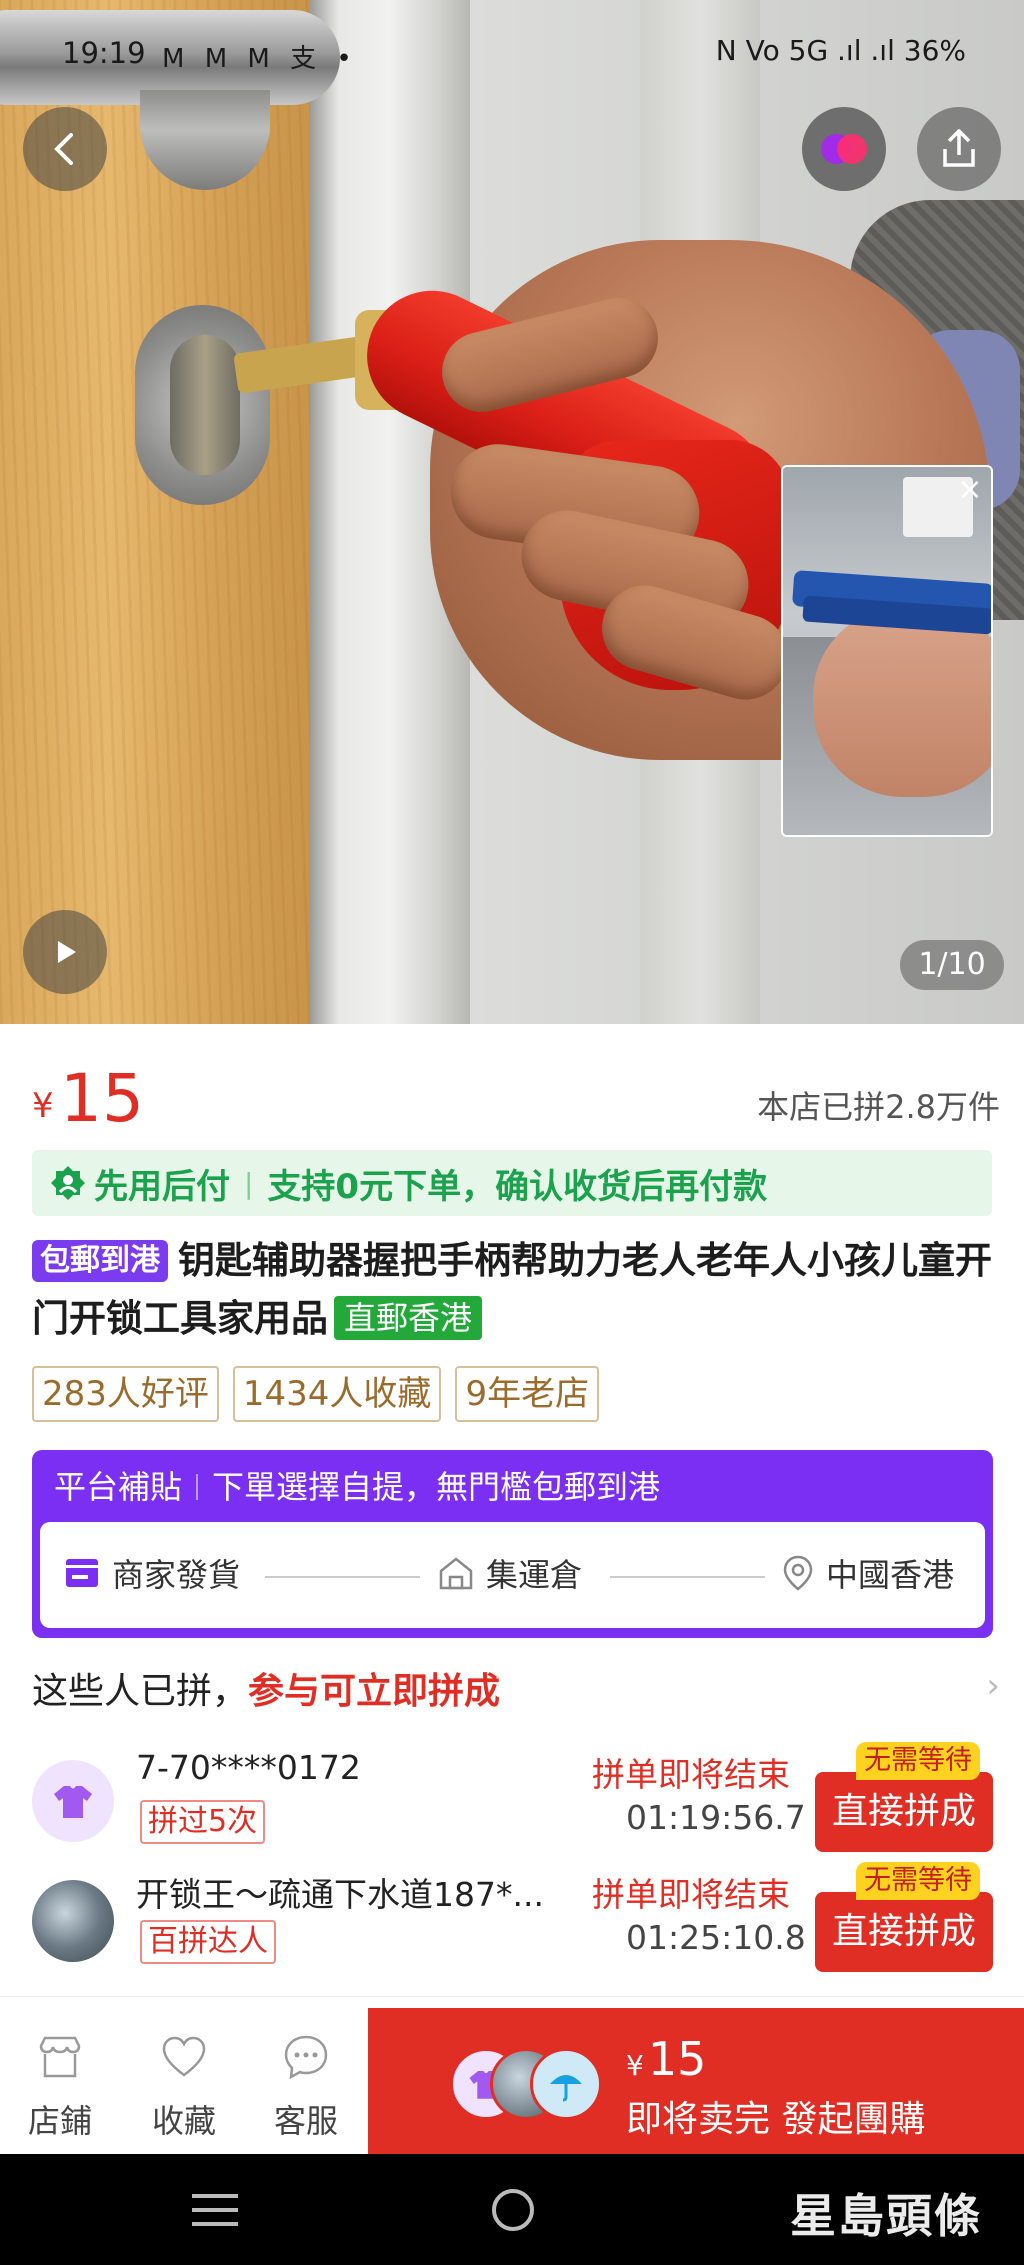  Describe the element at coordinates (306, 2081) in the screenshot. I see `customer-service-button: 客服` at that location.